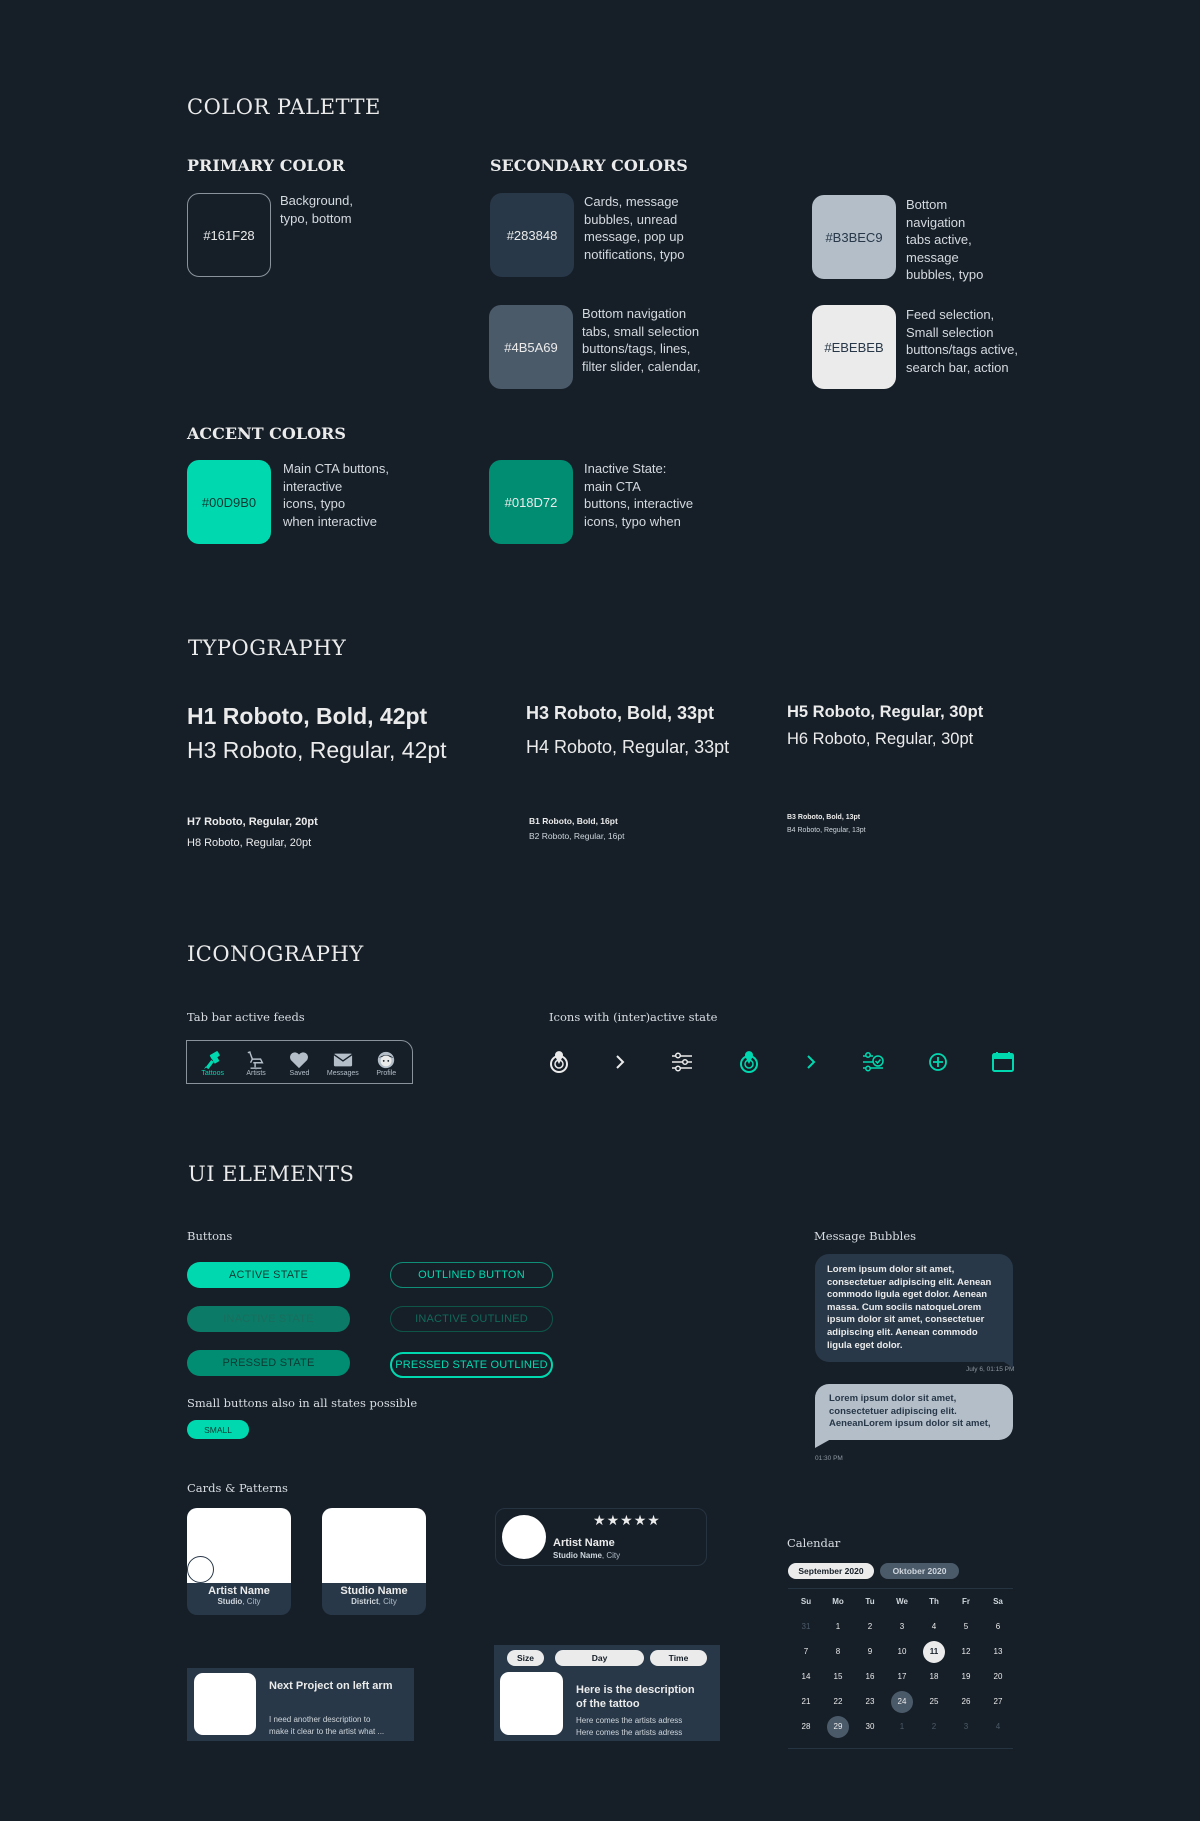  Describe the element at coordinates (471, 1365) in the screenshot. I see `pressed-outlined-button: PRESSED STATE OUTLINED` at that location.